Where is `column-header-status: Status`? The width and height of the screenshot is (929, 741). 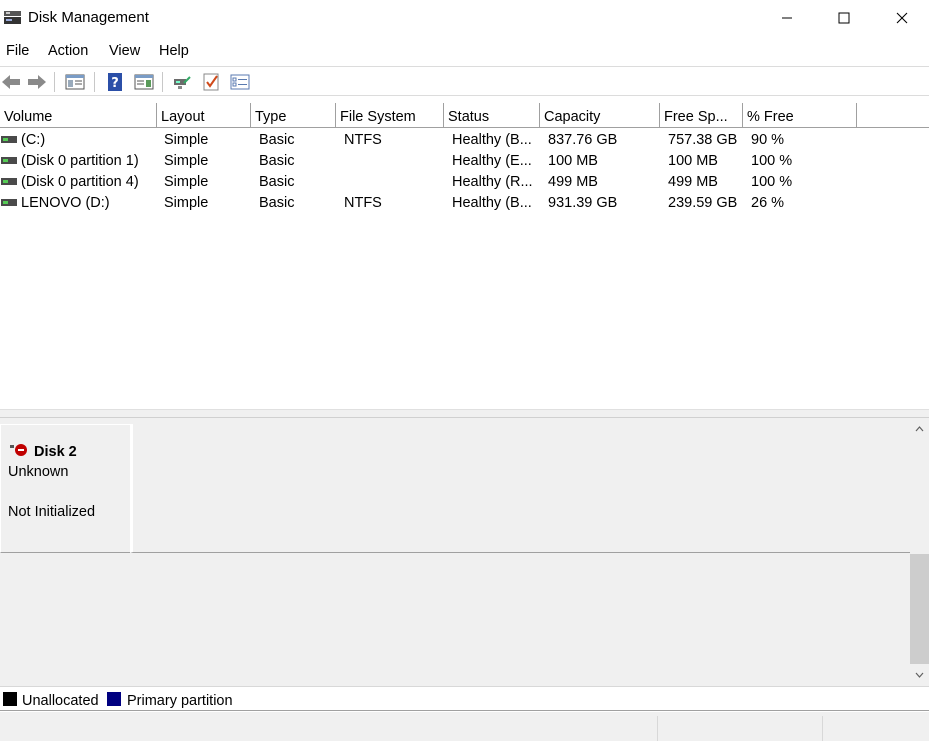
column-header-status: Status is located at coordinates (492, 115).